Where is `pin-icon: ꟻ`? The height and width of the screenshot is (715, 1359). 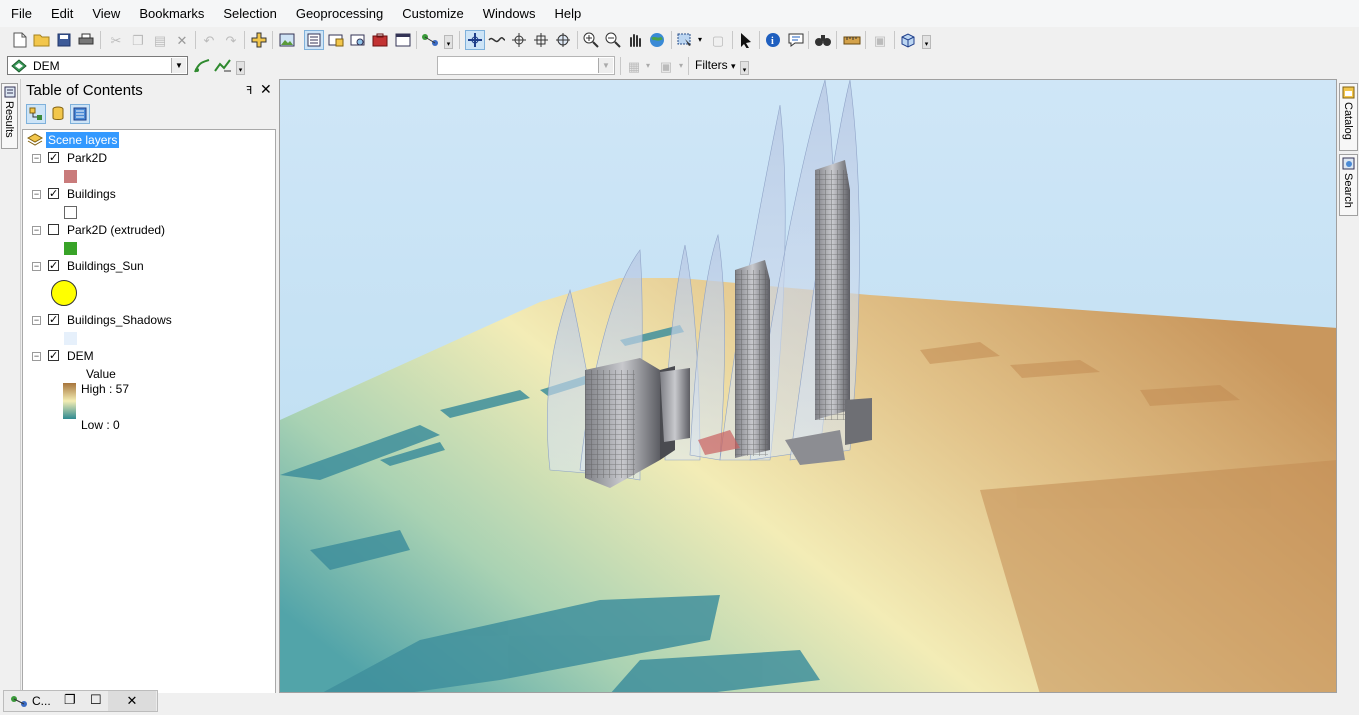 pin-icon: ꟻ is located at coordinates (249, 90).